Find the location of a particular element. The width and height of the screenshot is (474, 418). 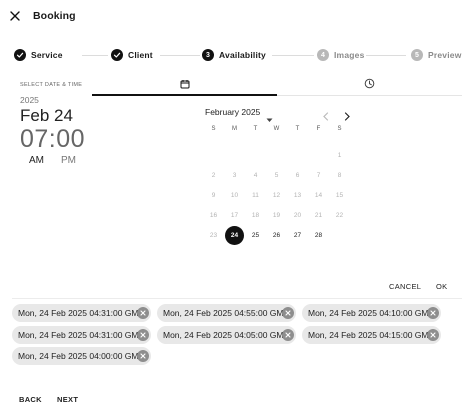

calendar-day: 5 is located at coordinates (276, 175).